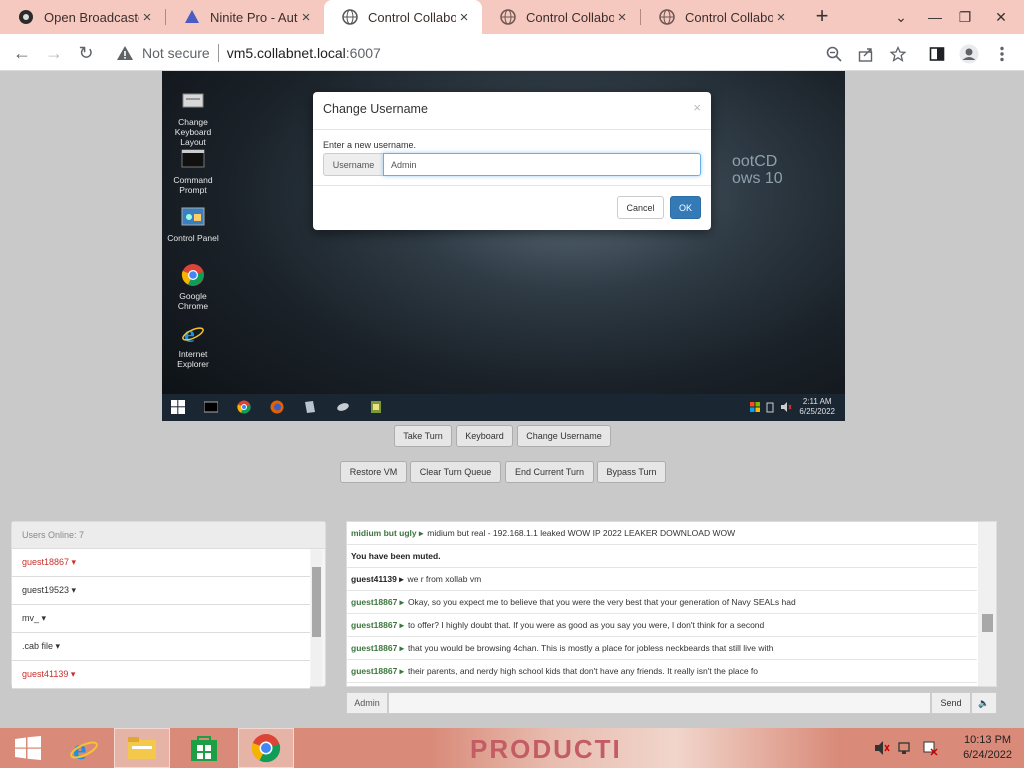 Image resolution: width=1024 pixels, height=768 pixels. I want to click on file-explorer-taskbar-icon, so click(142, 748).